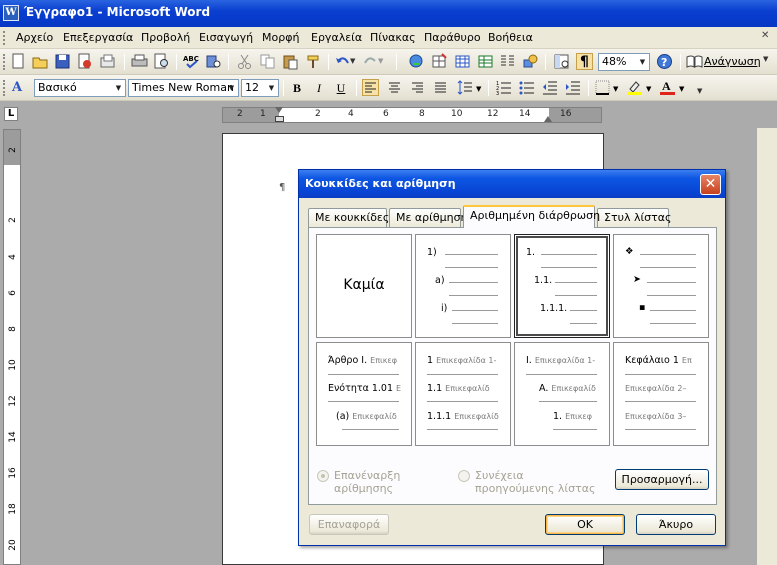 This screenshot has width=777, height=565. Describe the element at coordinates (416, 61) in the screenshot. I see `hyperlink-icon` at that location.